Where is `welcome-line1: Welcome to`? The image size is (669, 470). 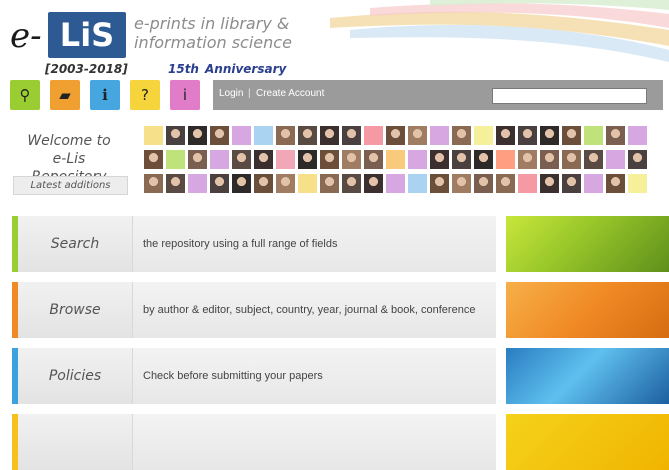
welcome-line1: Welcome to is located at coordinates (69, 141).